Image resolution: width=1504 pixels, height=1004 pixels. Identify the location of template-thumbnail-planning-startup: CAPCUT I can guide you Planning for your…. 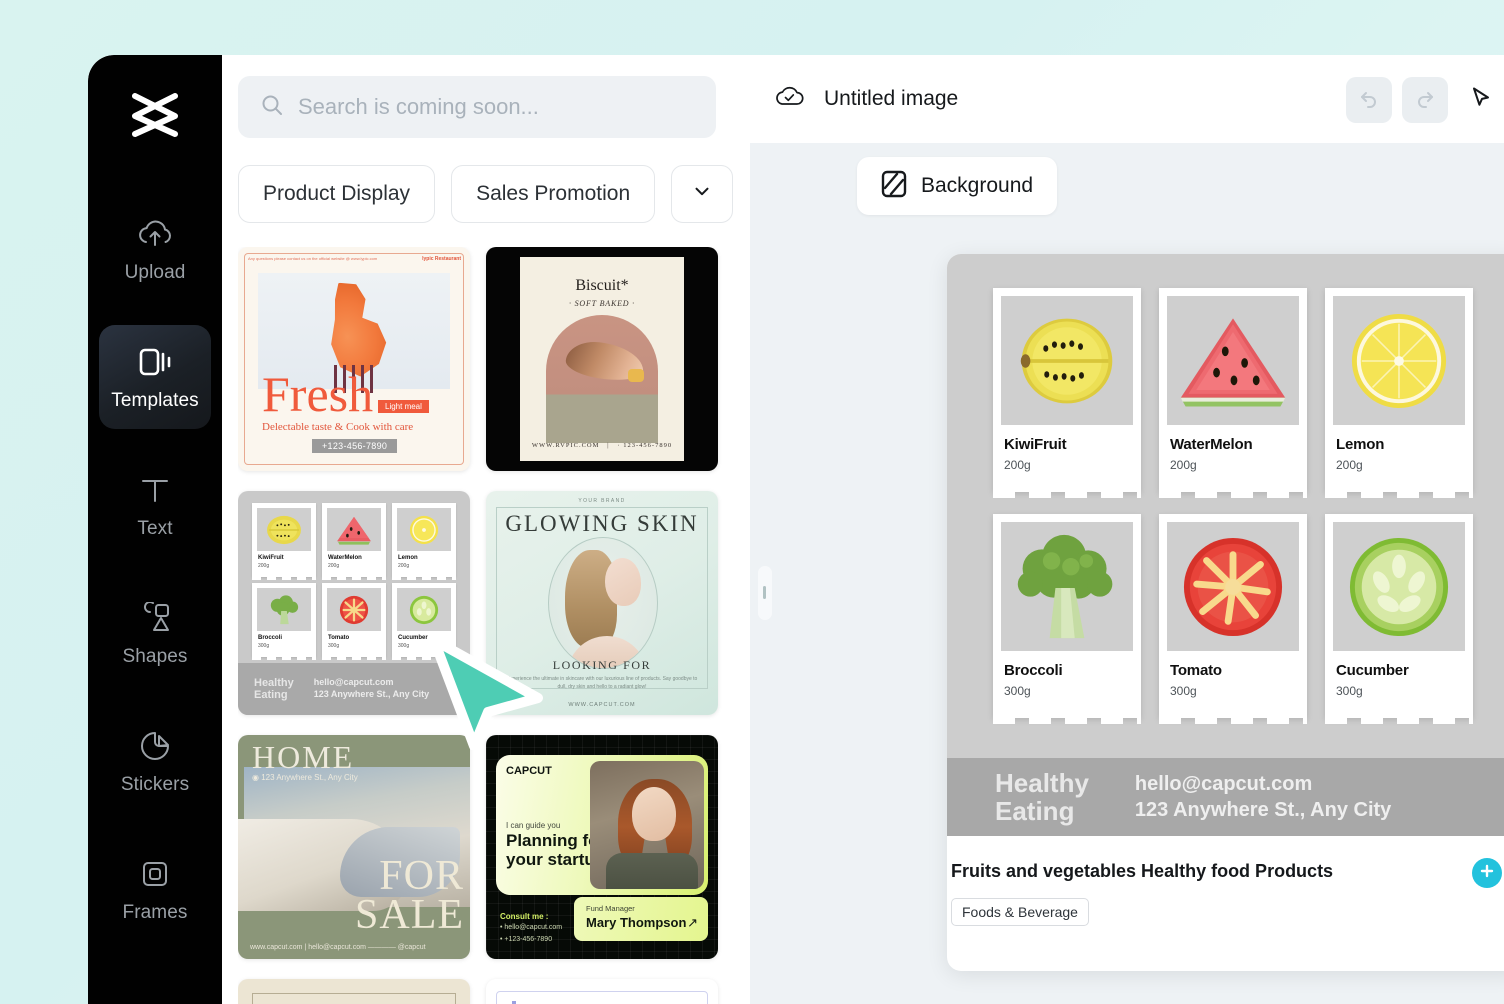
(602, 847).